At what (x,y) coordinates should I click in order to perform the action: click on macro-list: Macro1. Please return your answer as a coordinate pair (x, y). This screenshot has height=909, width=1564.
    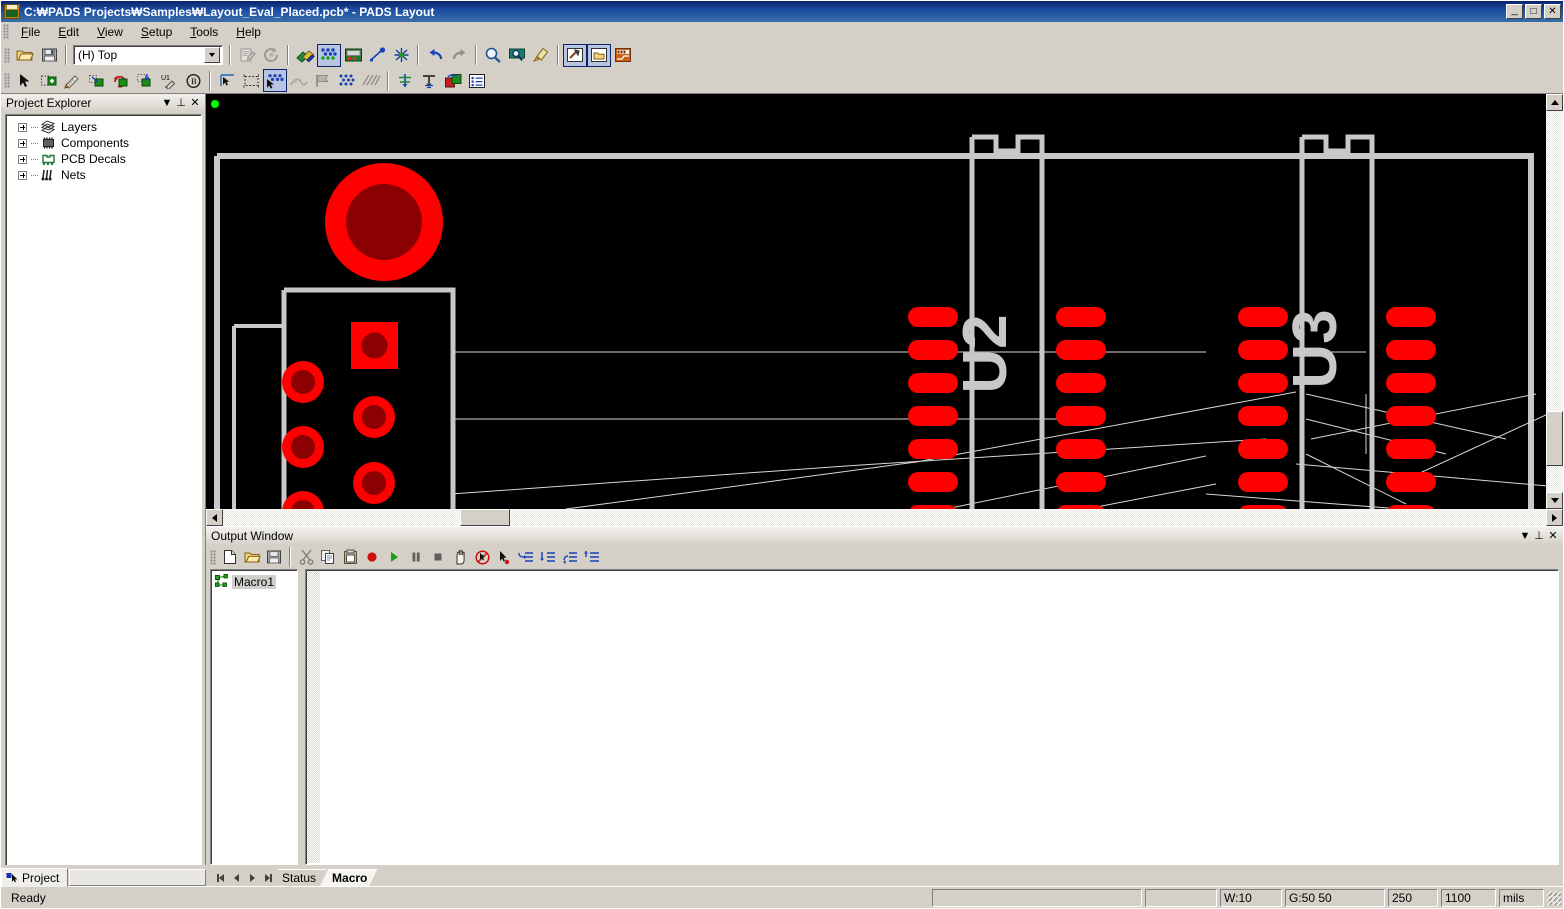
    Looking at the image, I should click on (254, 717).